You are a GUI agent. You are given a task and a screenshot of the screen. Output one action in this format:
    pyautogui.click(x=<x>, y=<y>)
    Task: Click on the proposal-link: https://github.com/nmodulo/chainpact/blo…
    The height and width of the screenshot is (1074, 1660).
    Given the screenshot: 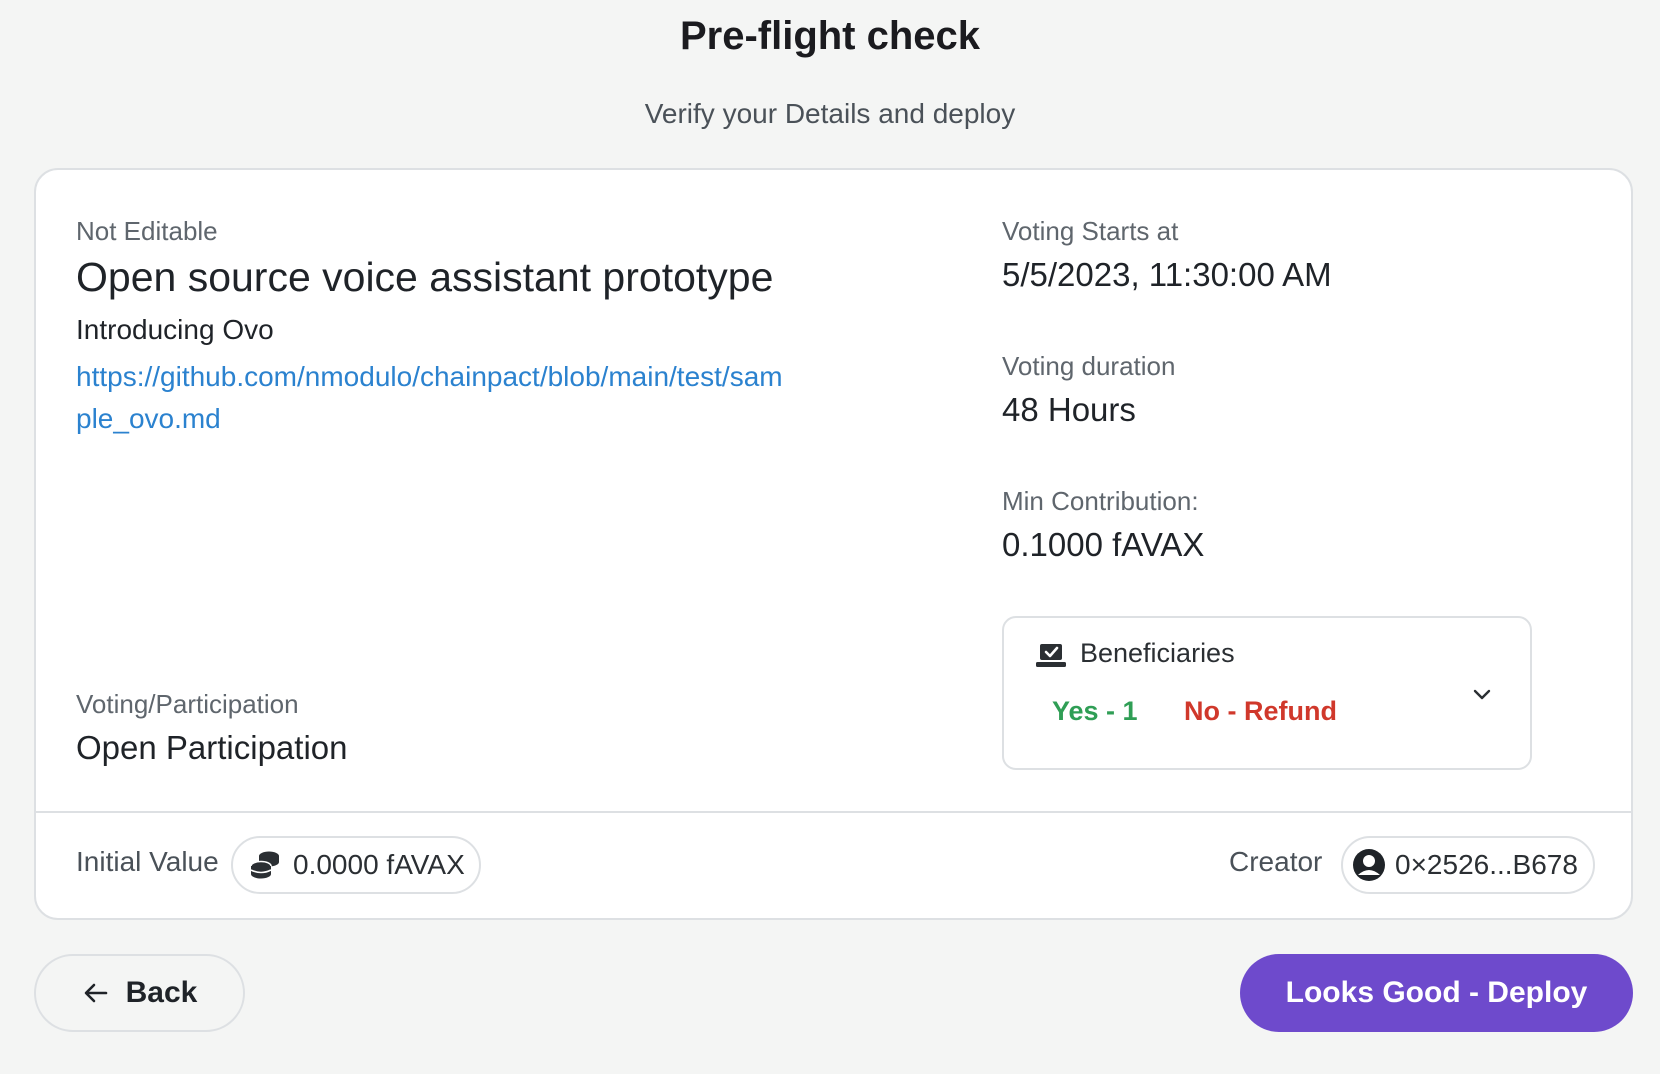 What is the action you would take?
    pyautogui.click(x=436, y=398)
    